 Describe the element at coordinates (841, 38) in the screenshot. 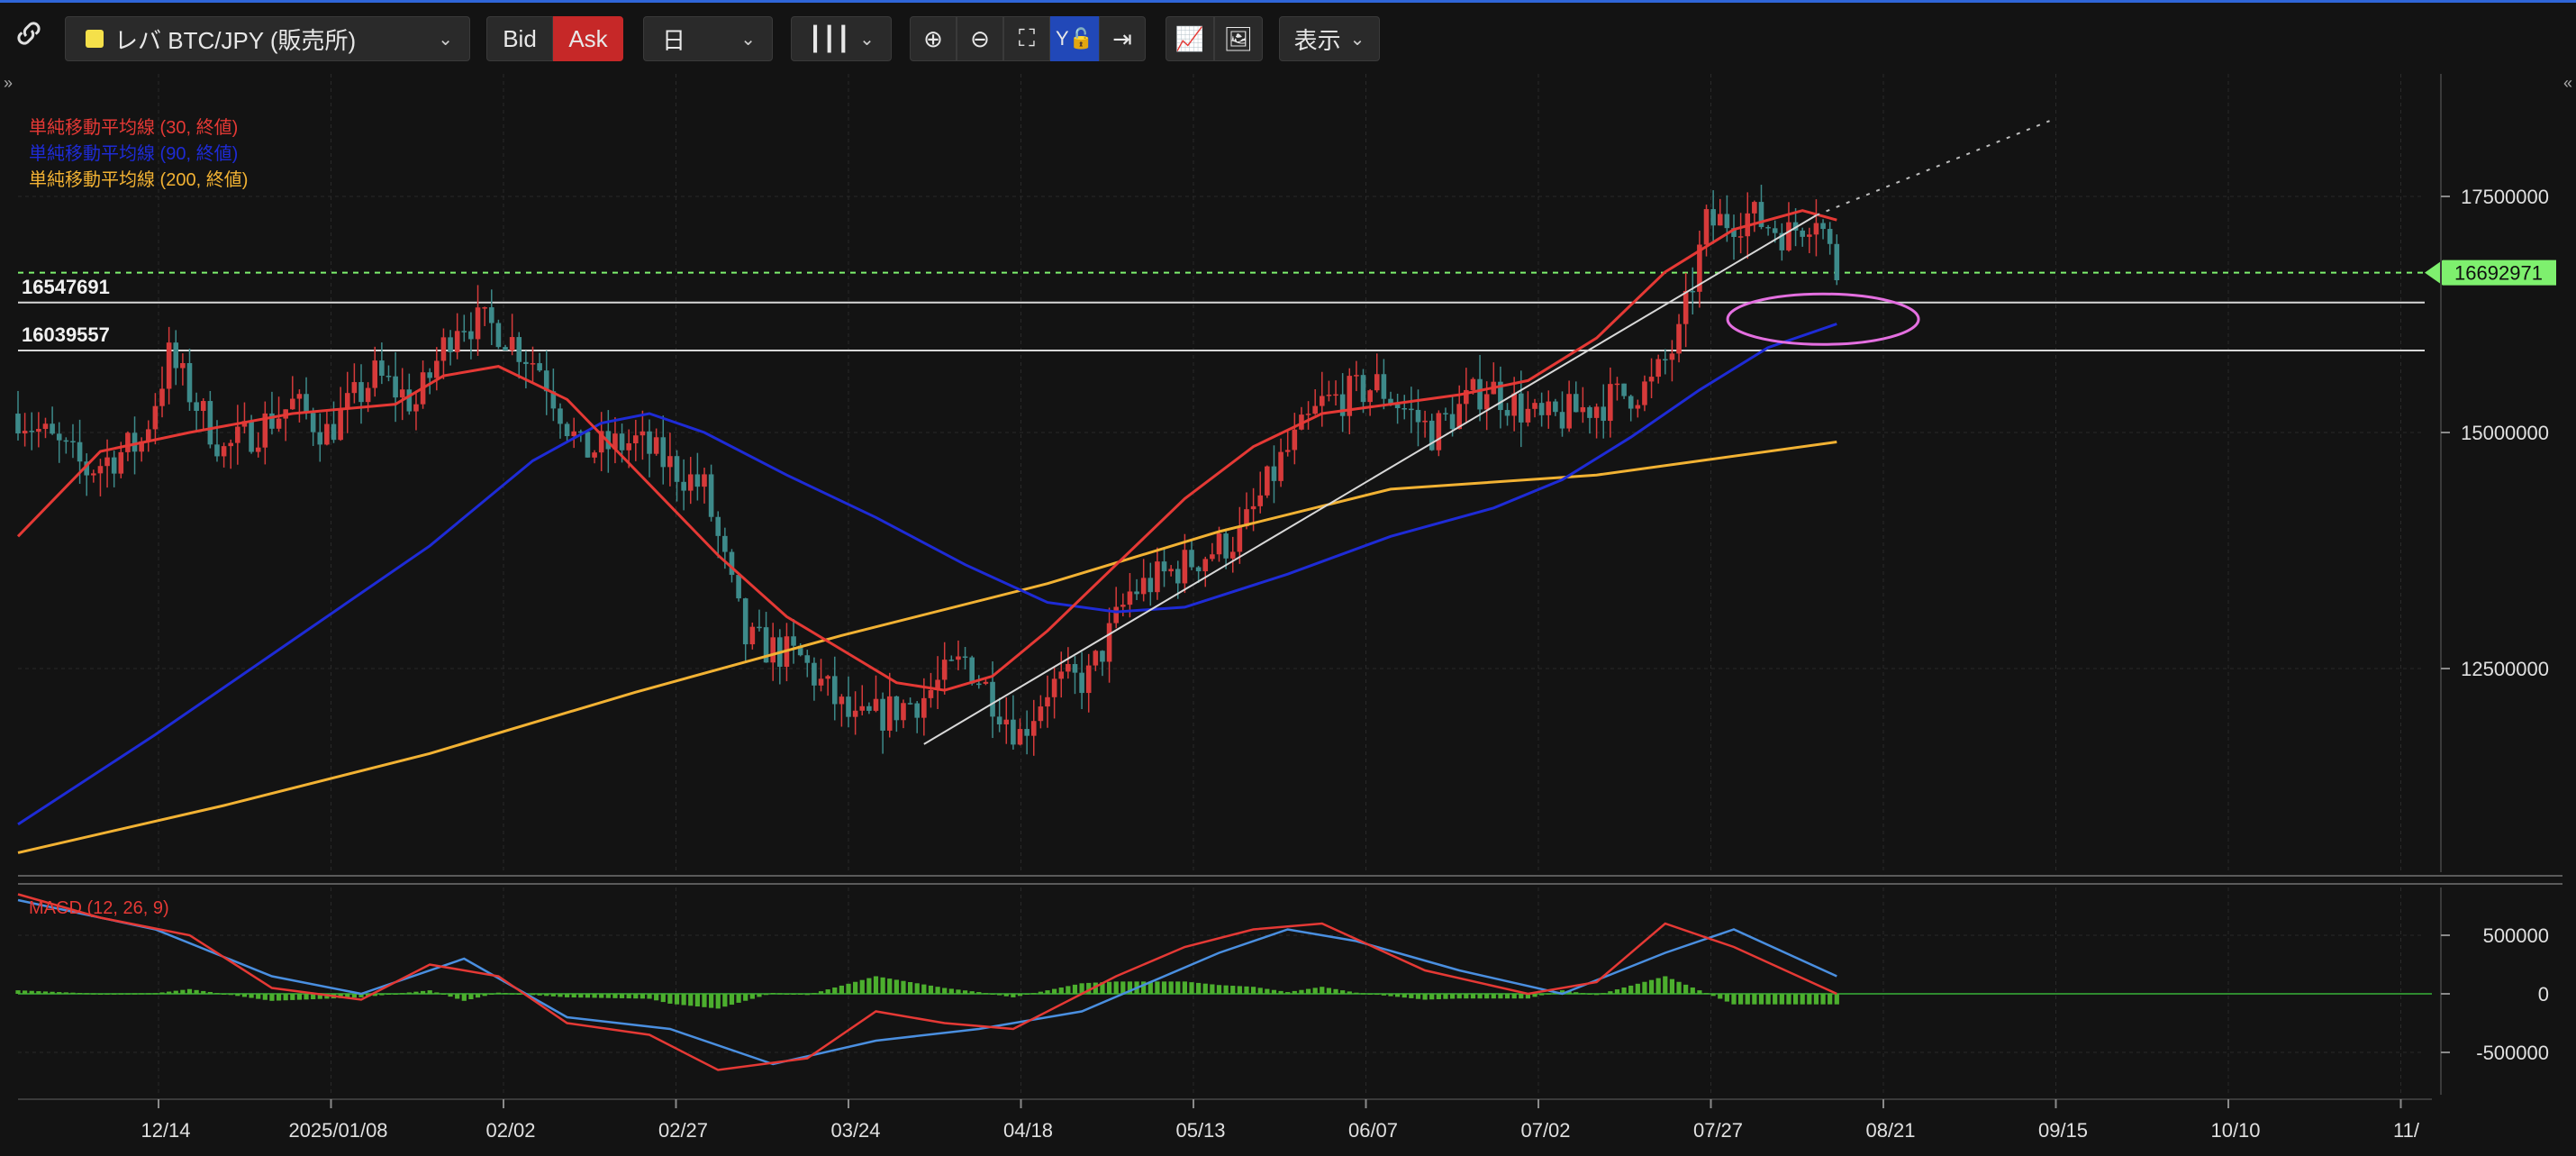

I see `chart-type-selector: ┃┃┃ ⌄` at that location.